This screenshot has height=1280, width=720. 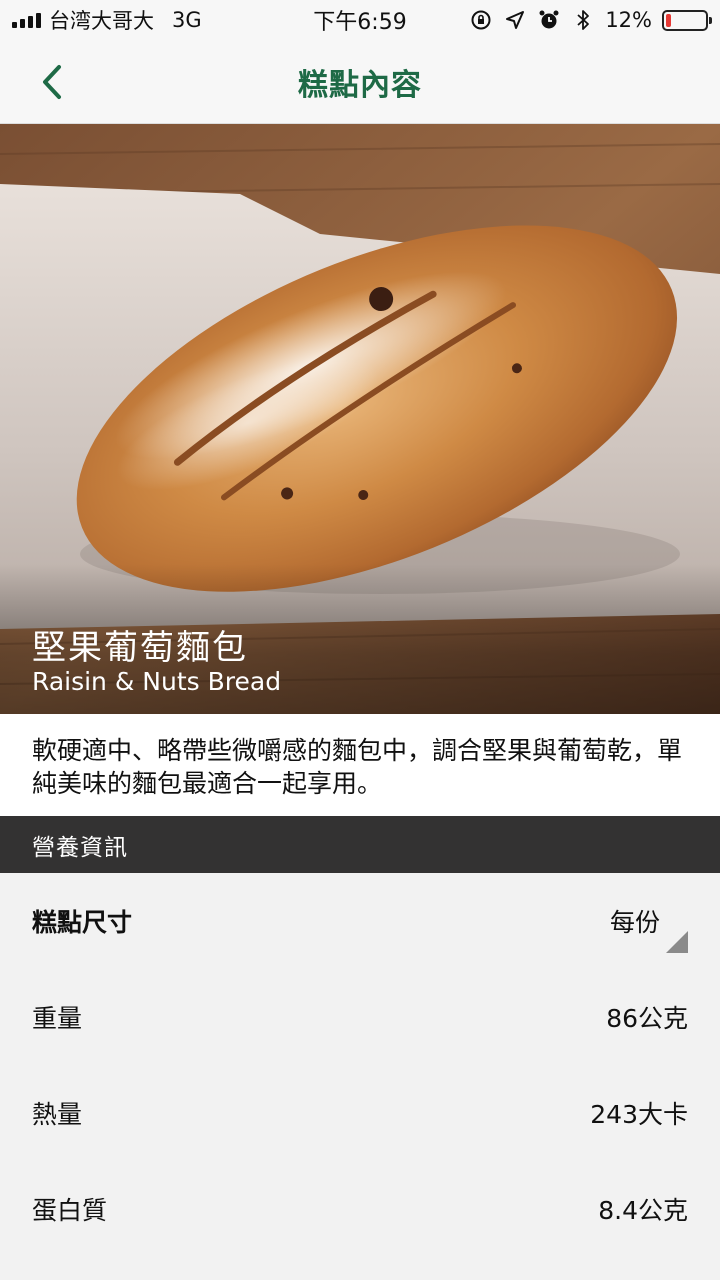 What do you see at coordinates (549, 20) in the screenshot?
I see `alarm-icon` at bounding box center [549, 20].